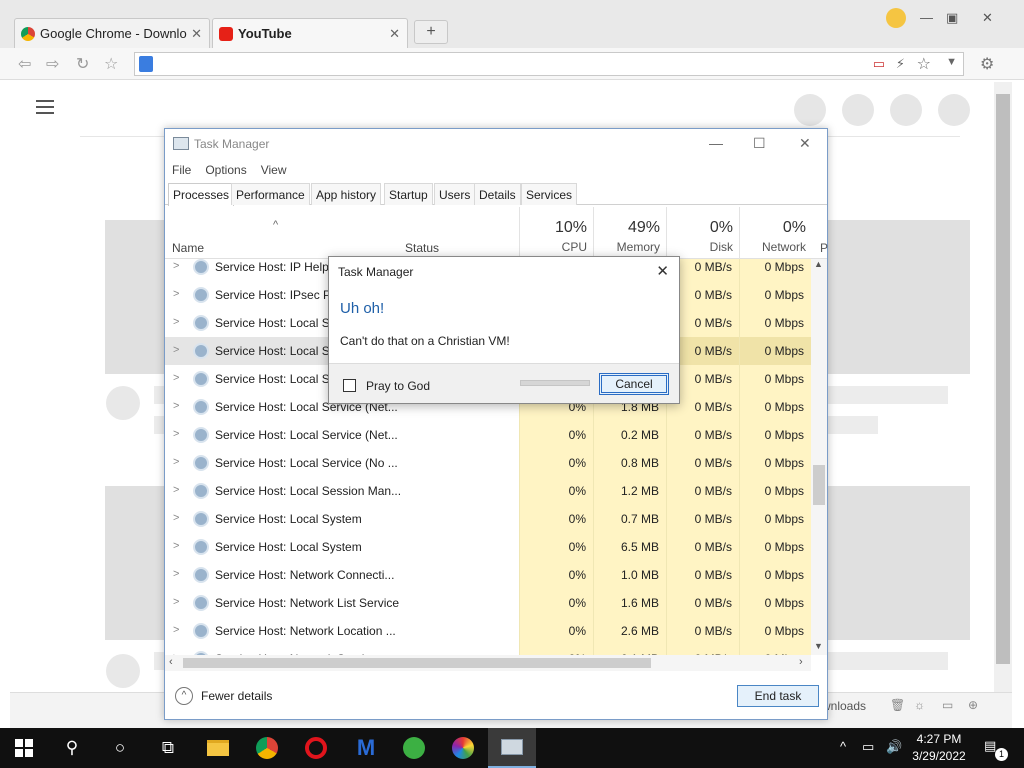 Image resolution: width=1024 pixels, height=768 pixels. What do you see at coordinates (824, 248) in the screenshot?
I see `header-power: P` at bounding box center [824, 248].